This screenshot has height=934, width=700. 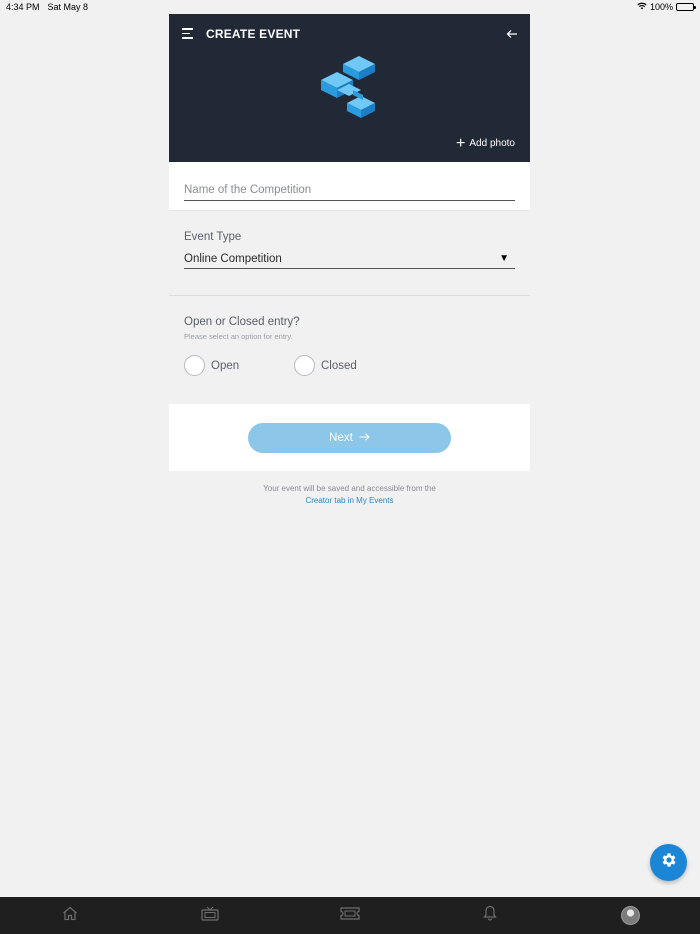 I want to click on home-icon, so click(x=70, y=916).